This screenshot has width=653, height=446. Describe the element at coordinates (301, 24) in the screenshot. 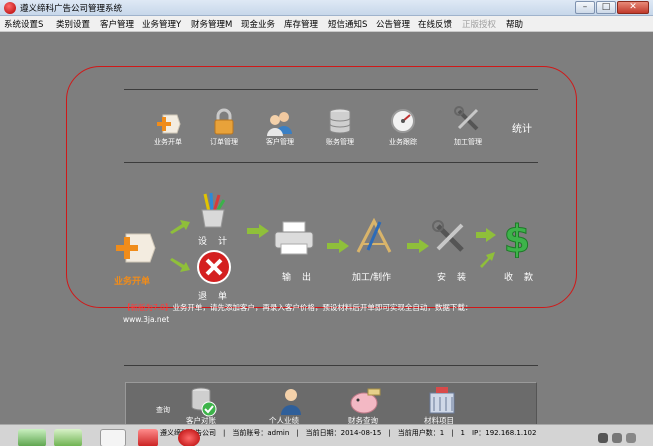

I see `menu-inventory-management: 库存管理` at that location.